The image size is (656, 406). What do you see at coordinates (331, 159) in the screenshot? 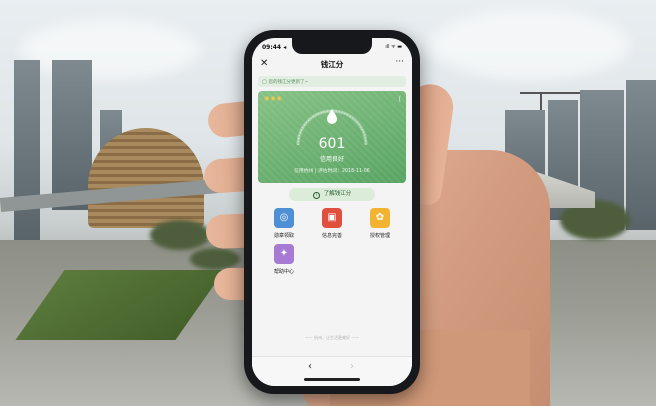
I see `credit-level: 信用良好` at bounding box center [331, 159].